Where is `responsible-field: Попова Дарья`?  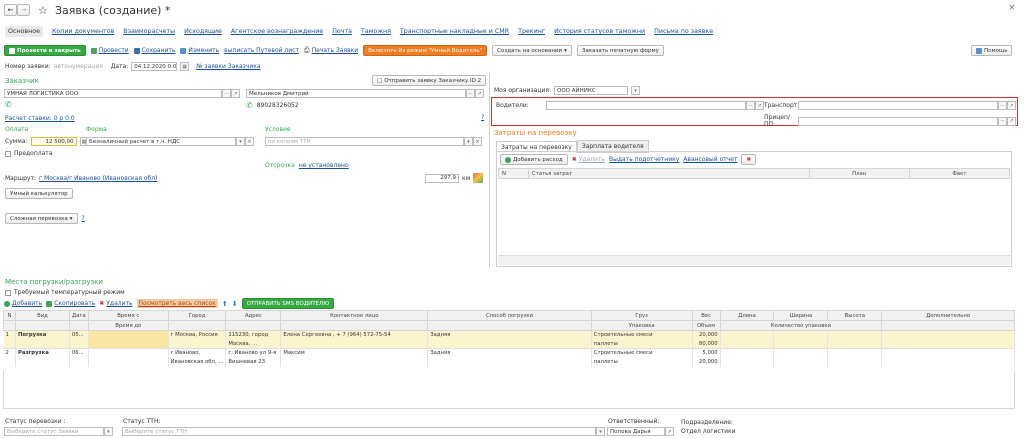
responsible-field: Попова Дарья is located at coordinates (636, 431).